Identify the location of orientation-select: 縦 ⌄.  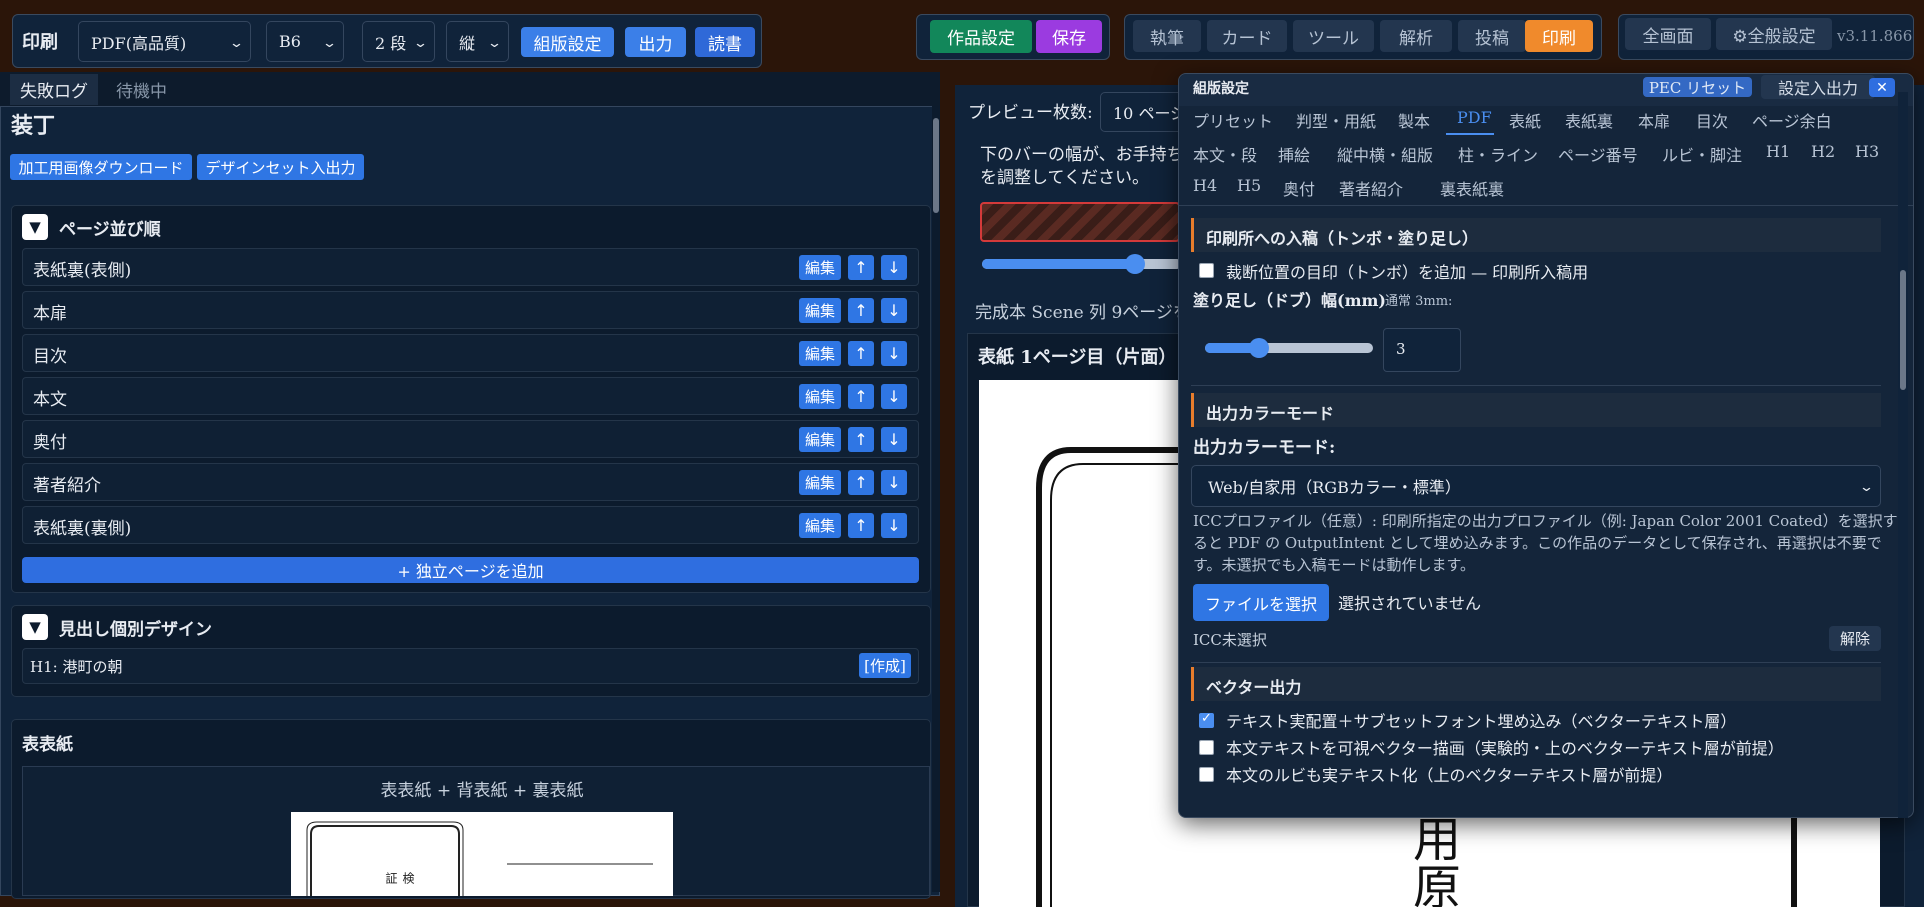
(477, 41).